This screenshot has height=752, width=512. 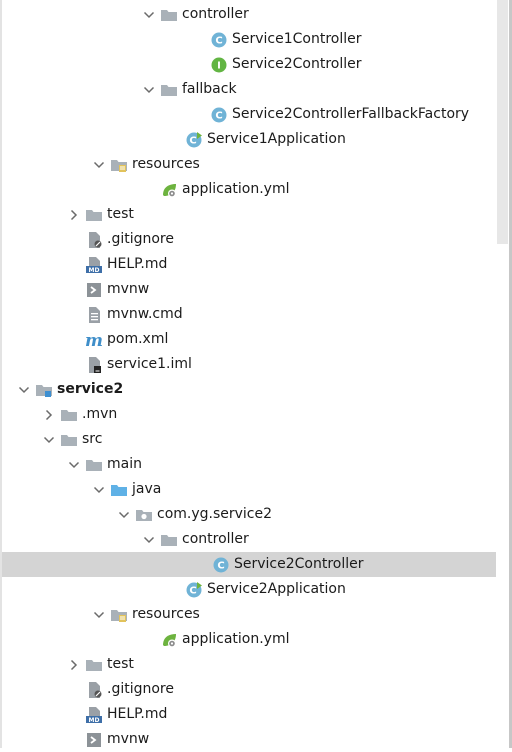 I want to click on tree-node-label: com.yg.service2, so click(x=215, y=514).